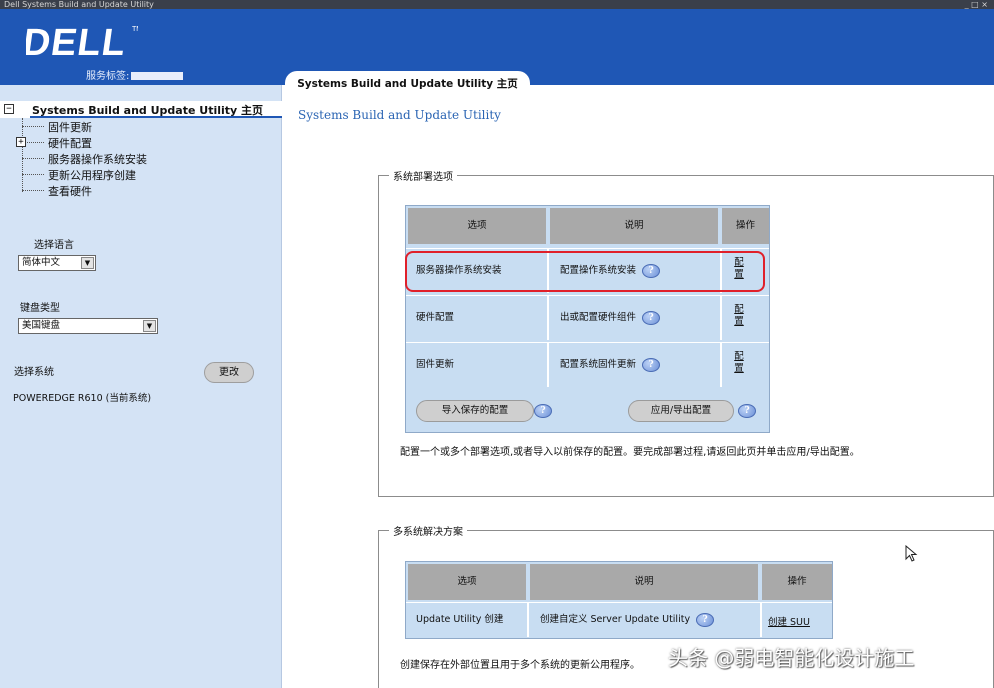  Describe the element at coordinates (79, 4) in the screenshot. I see `window-title: Dell Systems Build and Update Utility` at that location.